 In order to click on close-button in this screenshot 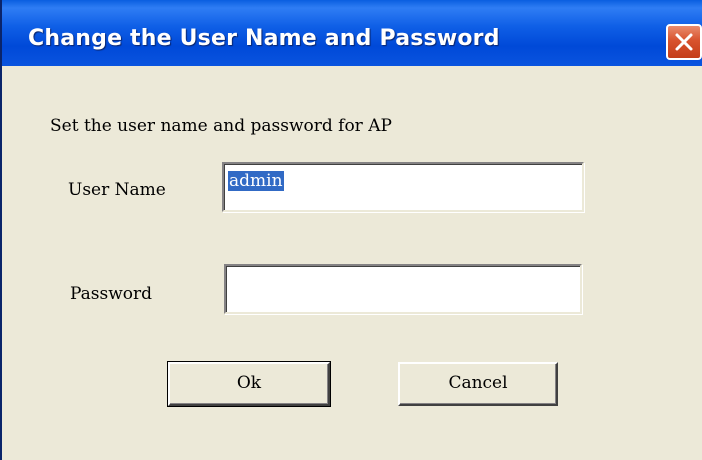, I will do `click(684, 42)`.